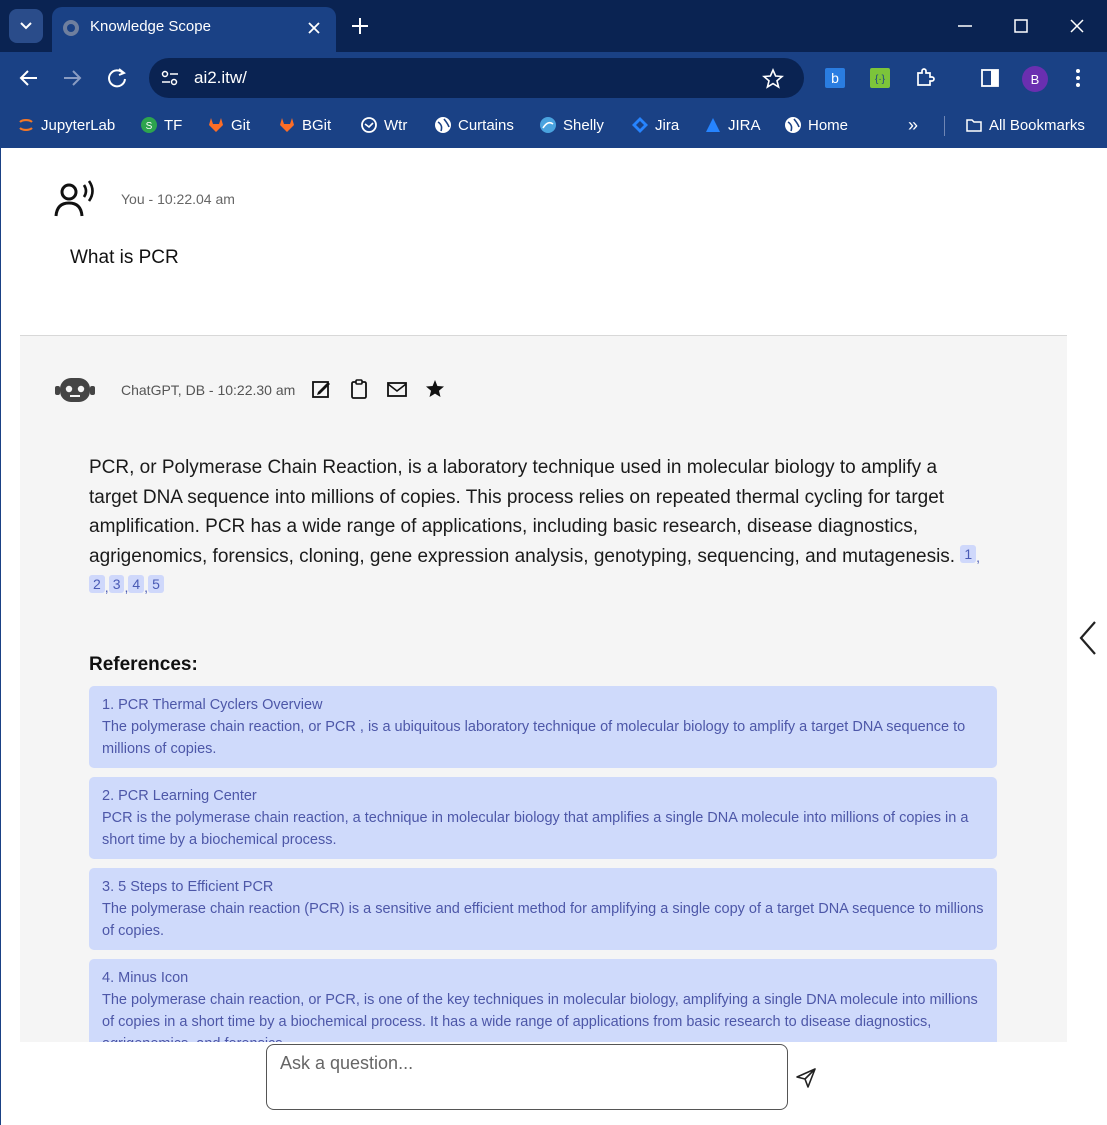  What do you see at coordinates (925, 78) in the screenshot?
I see `extensions-puzzle-icon` at bounding box center [925, 78].